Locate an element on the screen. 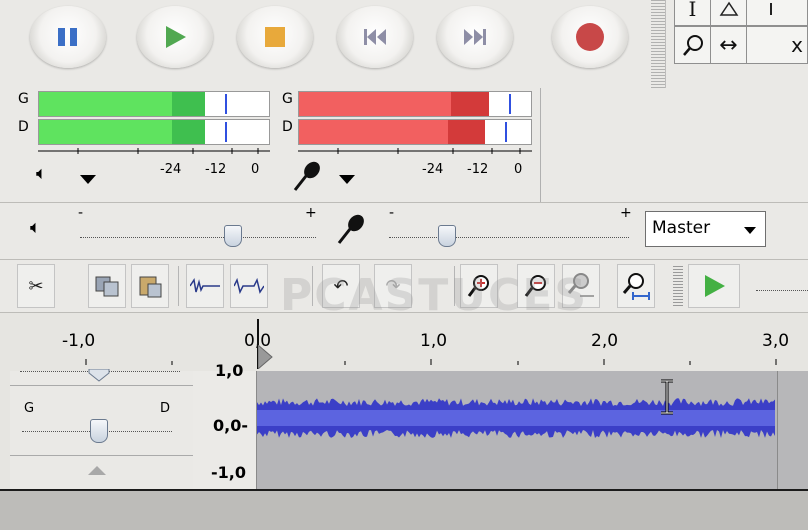 The width and height of the screenshot is (808, 530). playback-meter-scale is located at coordinates (154, 151).